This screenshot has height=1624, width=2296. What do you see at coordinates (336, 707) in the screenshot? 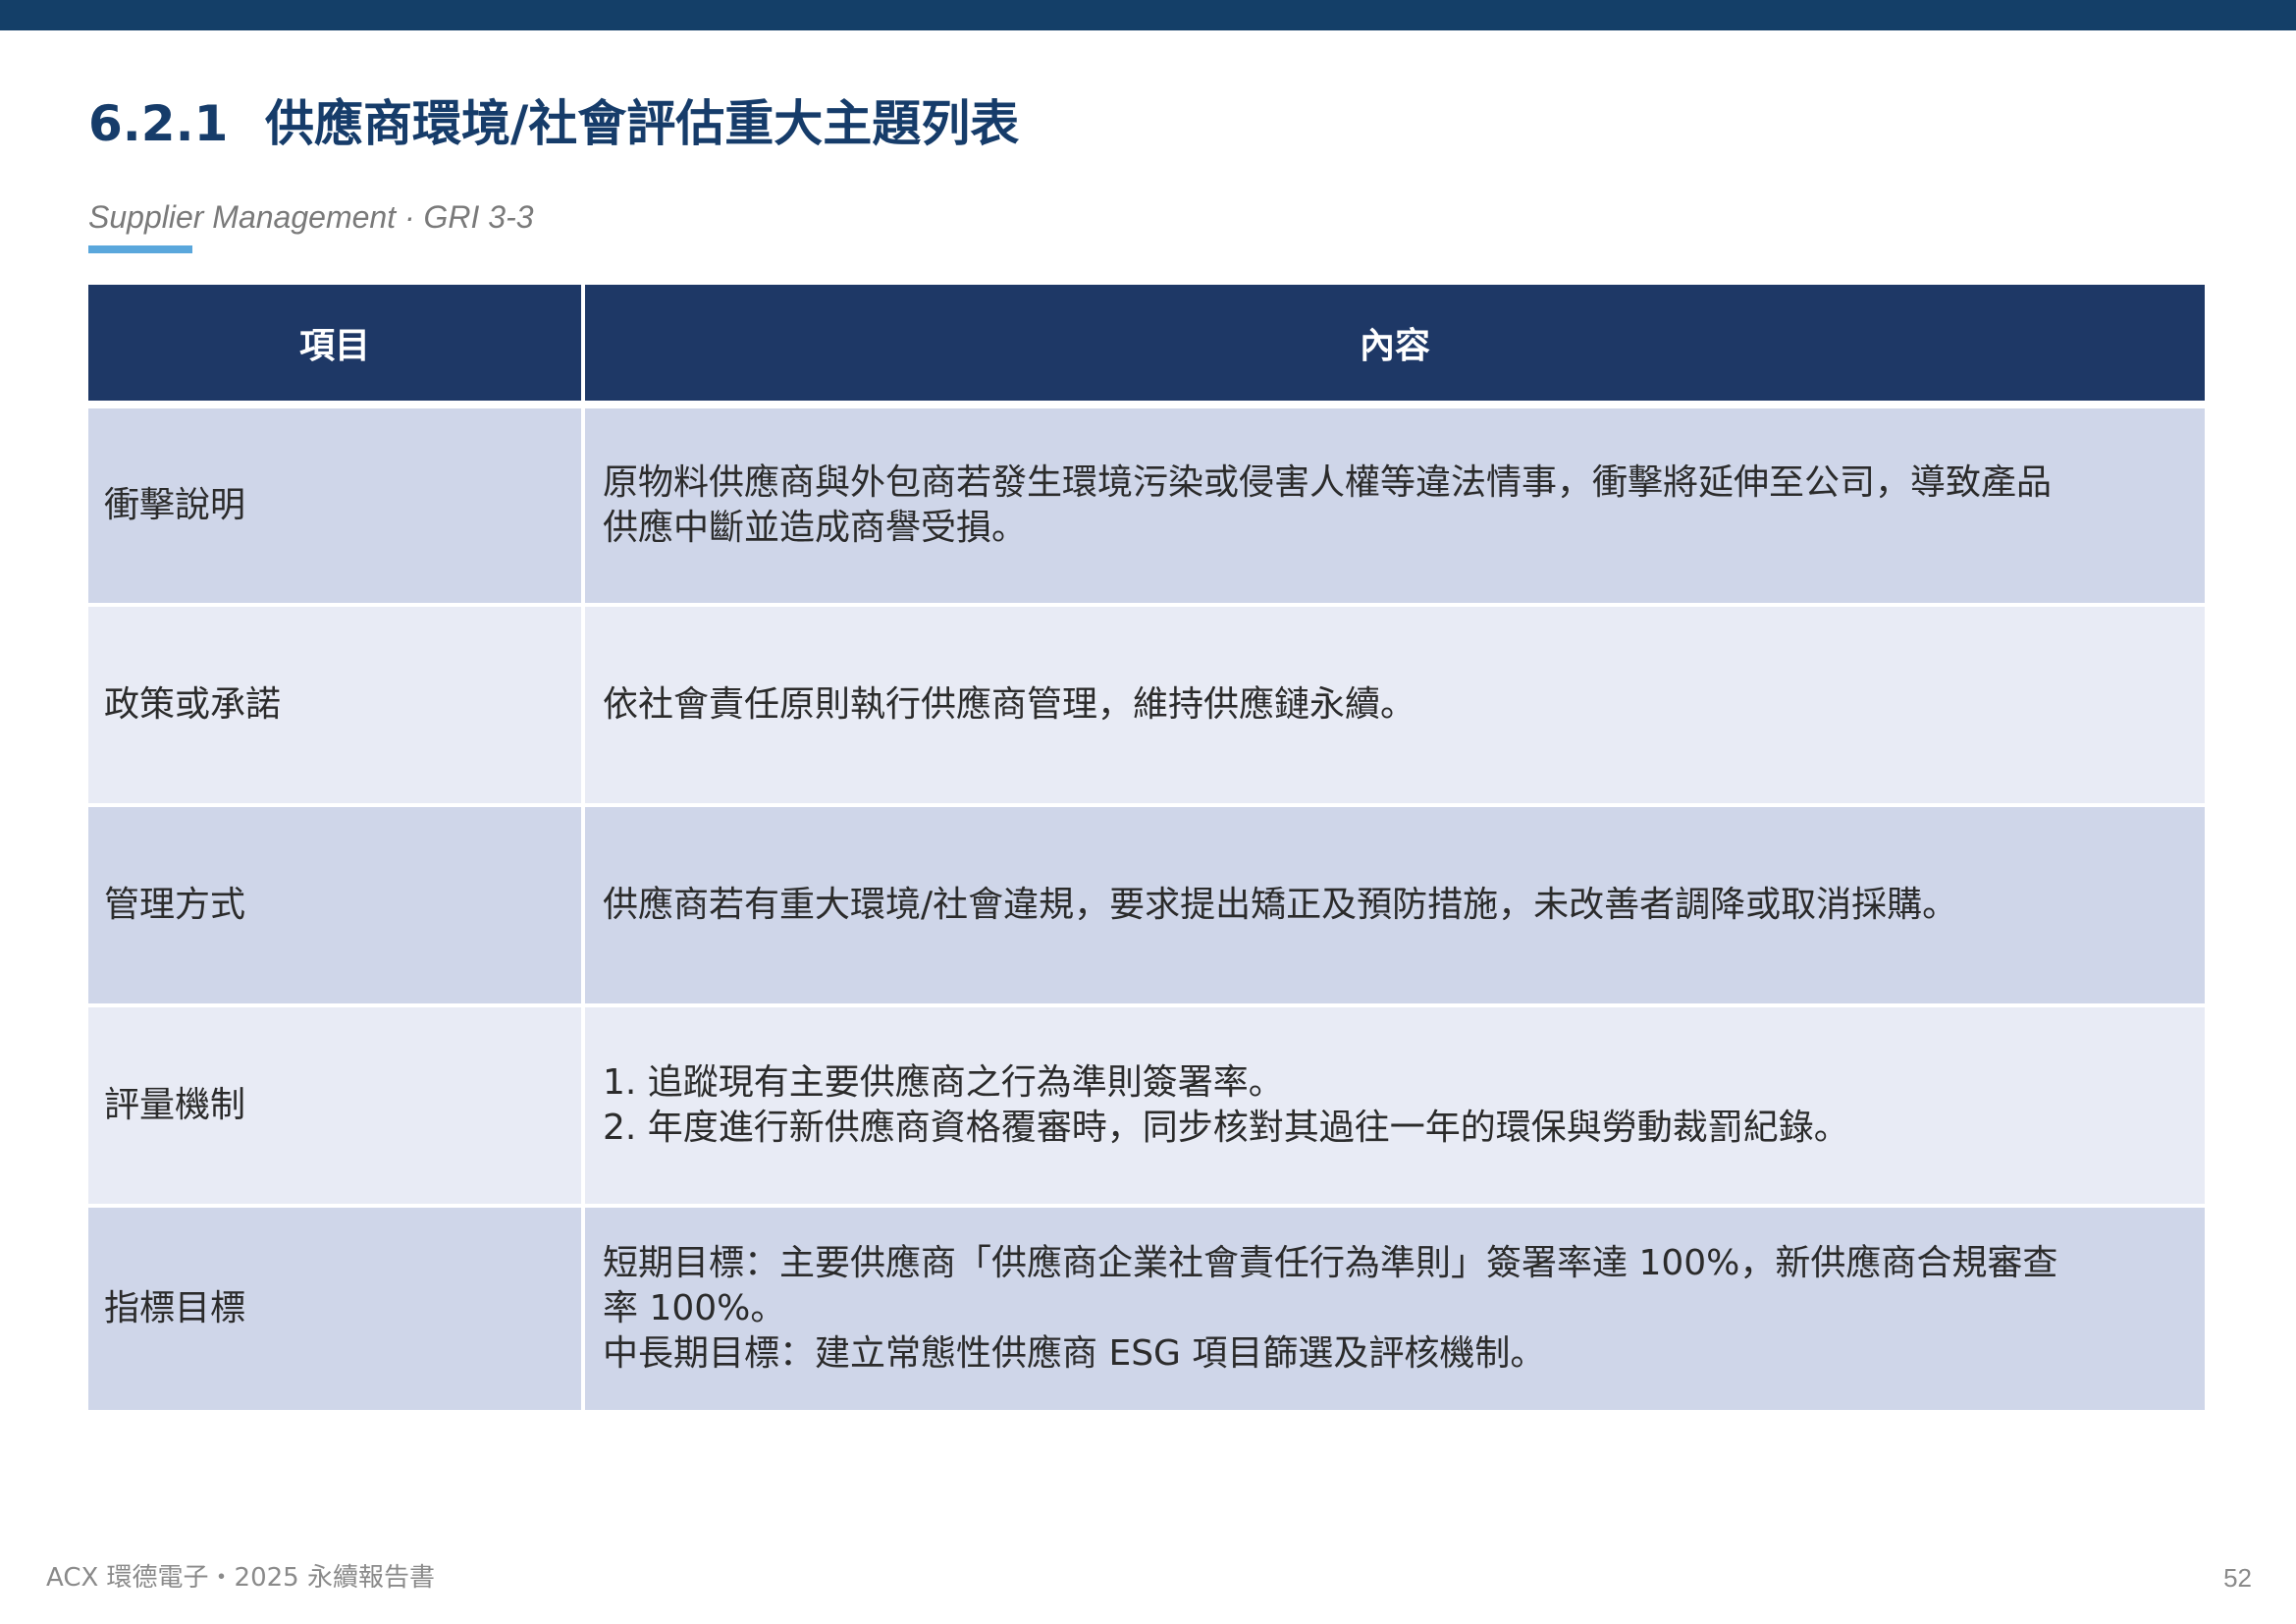
I see `row-item-label: 政策或承諾` at bounding box center [336, 707].